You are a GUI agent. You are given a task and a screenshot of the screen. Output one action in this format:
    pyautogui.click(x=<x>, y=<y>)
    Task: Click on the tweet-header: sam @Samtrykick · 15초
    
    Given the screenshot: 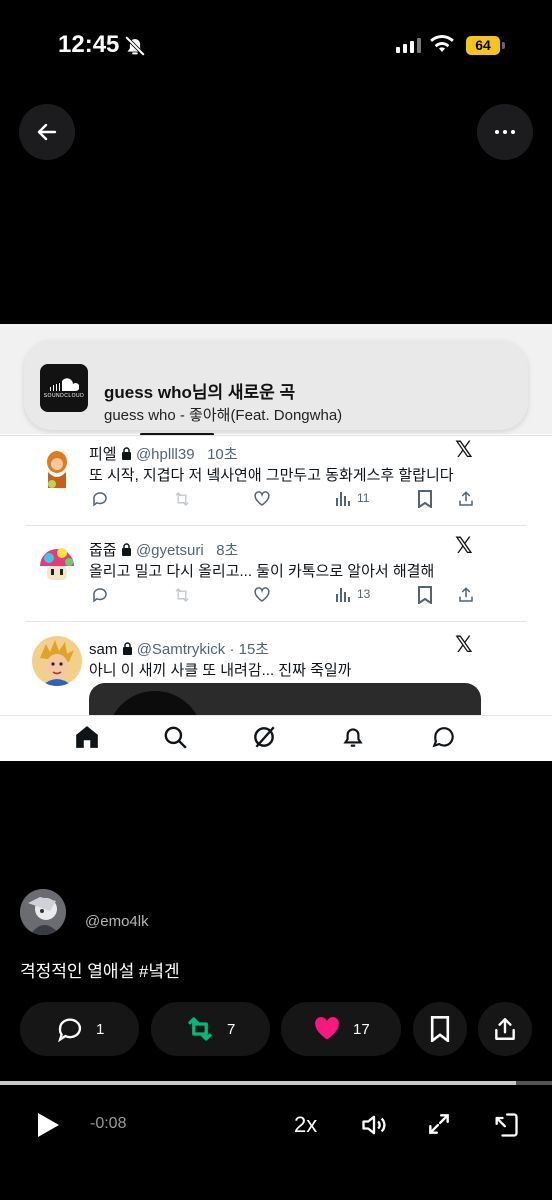 What is the action you would take?
    pyautogui.click(x=179, y=648)
    